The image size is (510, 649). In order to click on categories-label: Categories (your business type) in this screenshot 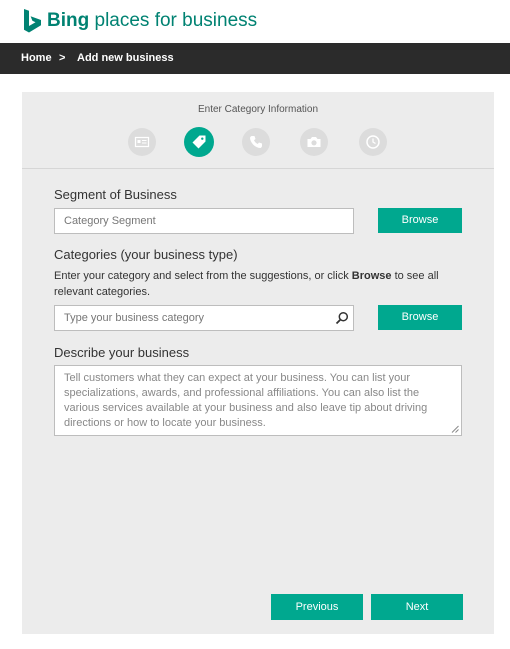, I will do `click(146, 254)`.